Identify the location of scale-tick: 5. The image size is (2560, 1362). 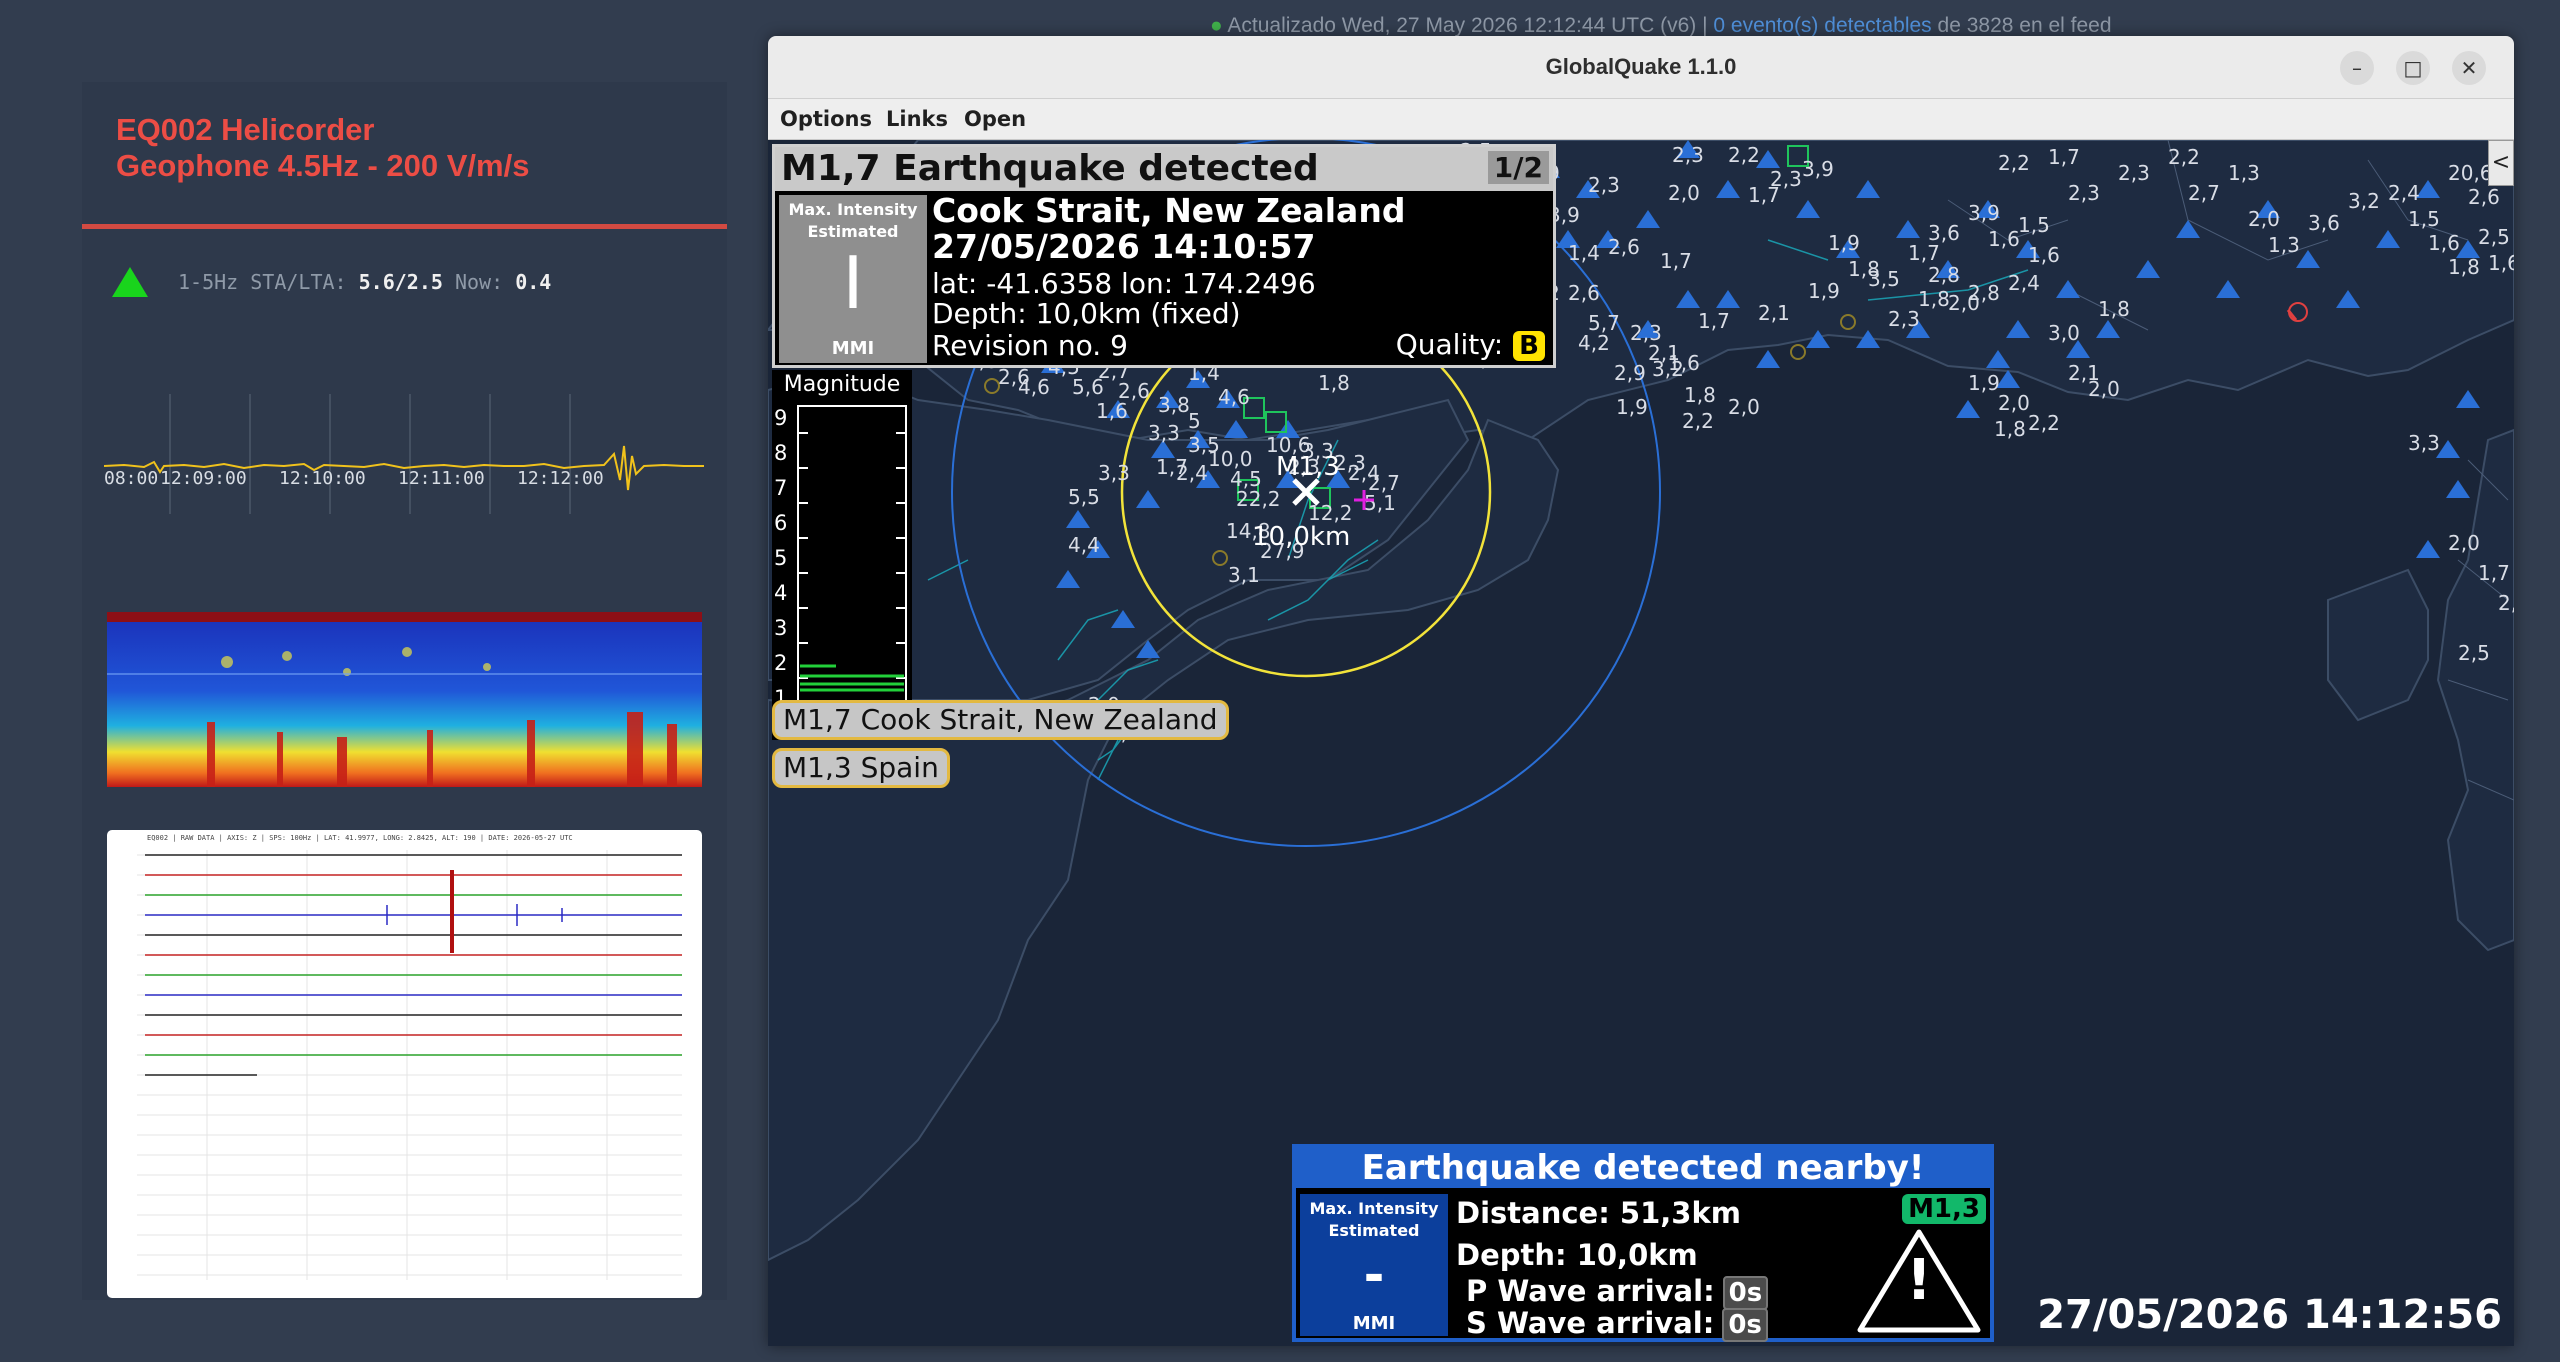
(781, 558).